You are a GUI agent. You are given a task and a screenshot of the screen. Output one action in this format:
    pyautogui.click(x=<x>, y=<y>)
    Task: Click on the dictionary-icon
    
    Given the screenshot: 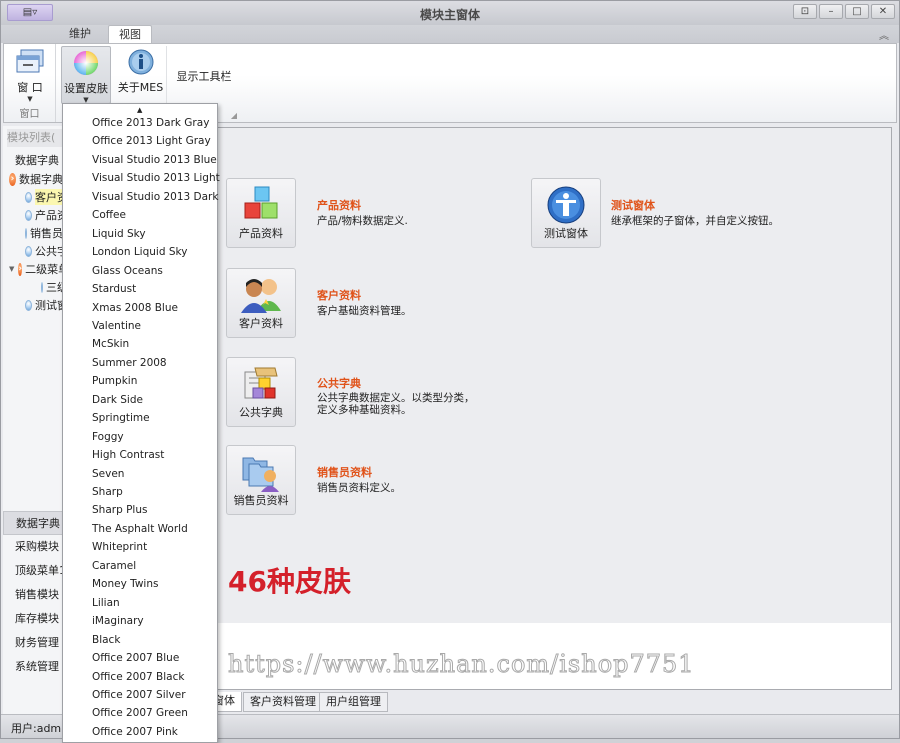 What is the action you would take?
    pyautogui.click(x=261, y=383)
    